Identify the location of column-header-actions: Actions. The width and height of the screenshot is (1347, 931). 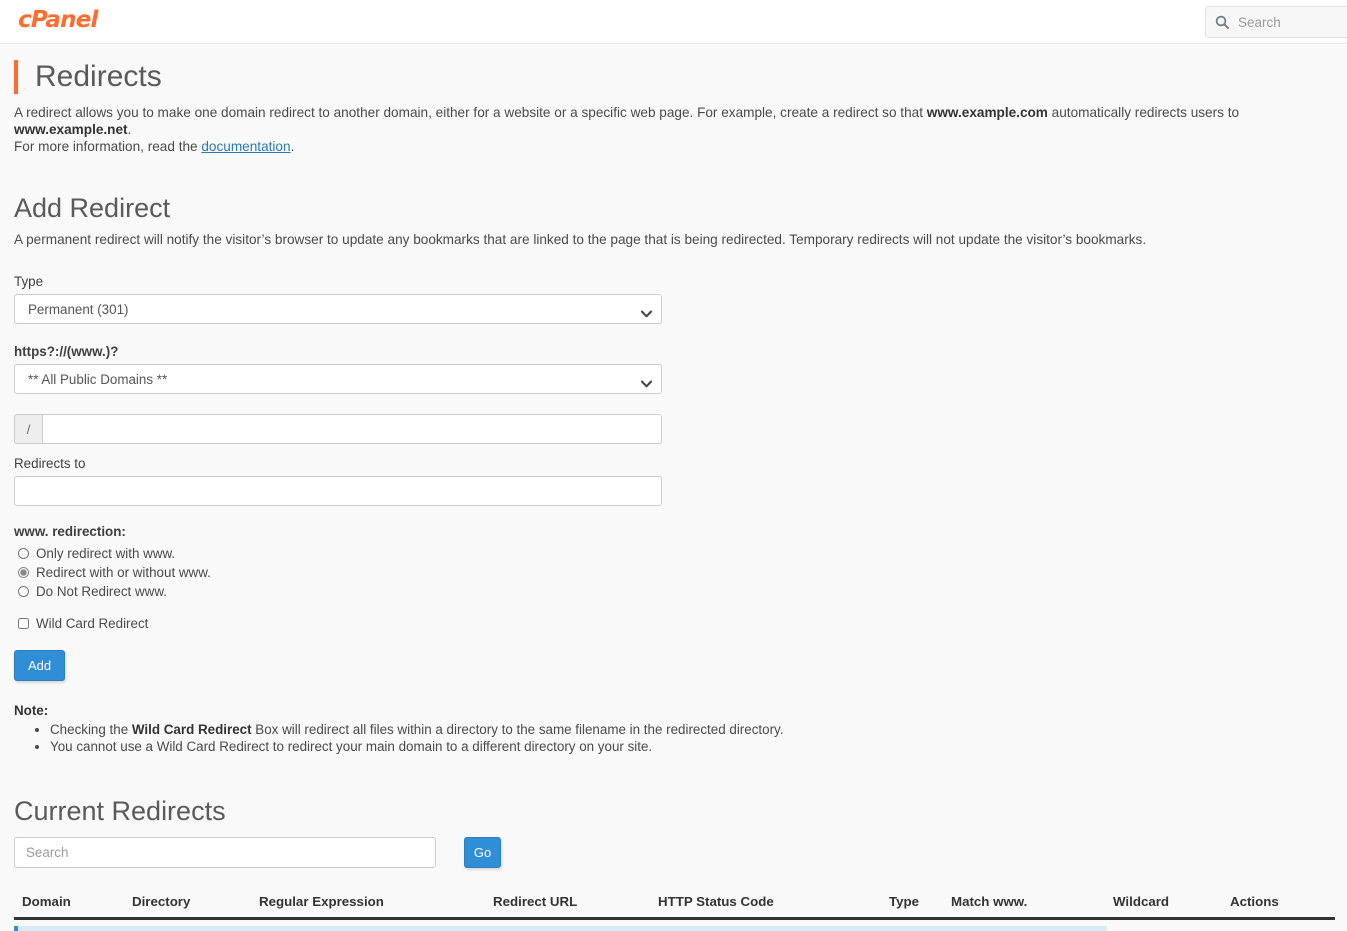
(1254, 901).